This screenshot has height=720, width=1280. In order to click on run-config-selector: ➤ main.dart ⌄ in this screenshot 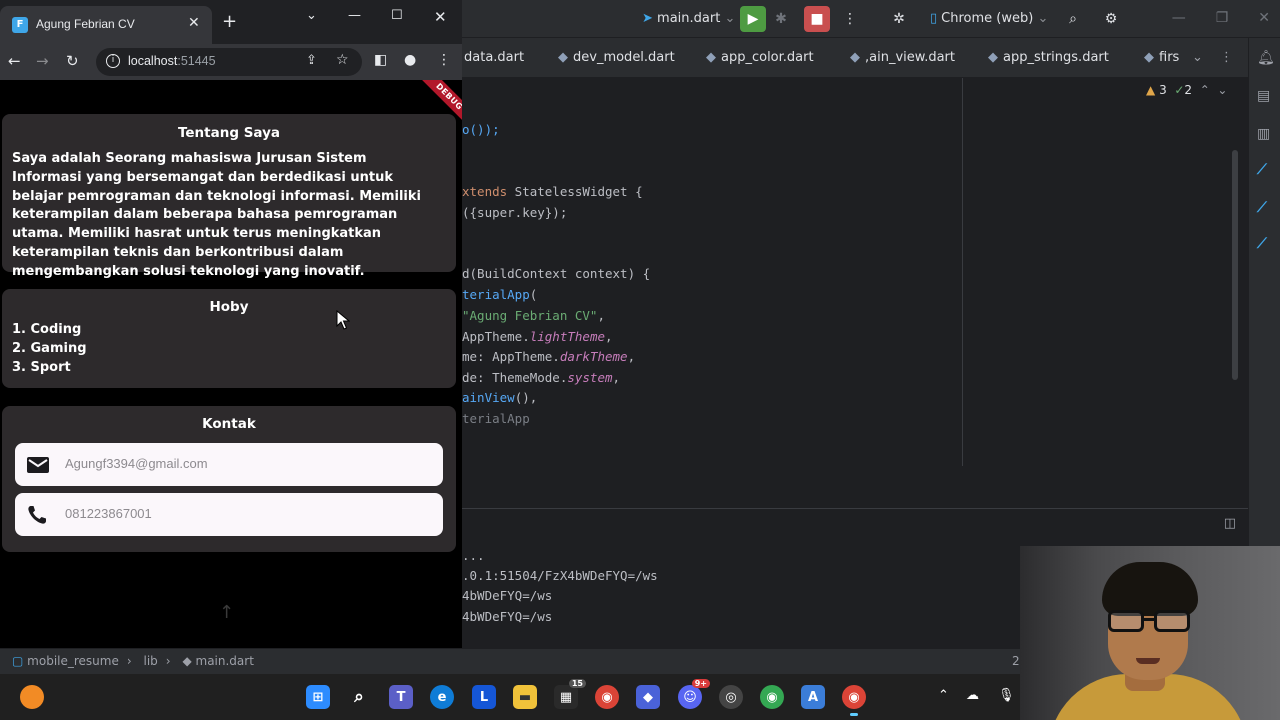, I will do `click(688, 18)`.